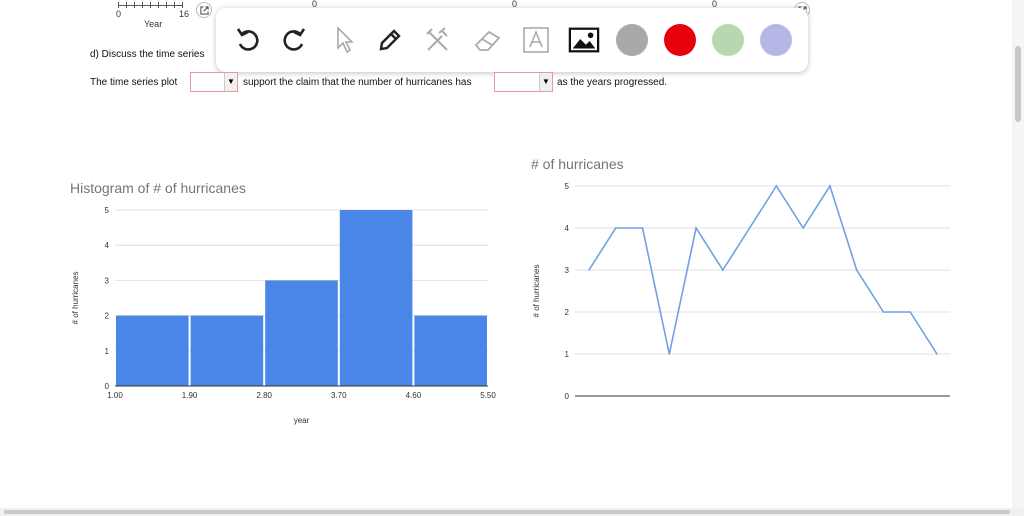  What do you see at coordinates (536, 40) in the screenshot?
I see `text-icon` at bounding box center [536, 40].